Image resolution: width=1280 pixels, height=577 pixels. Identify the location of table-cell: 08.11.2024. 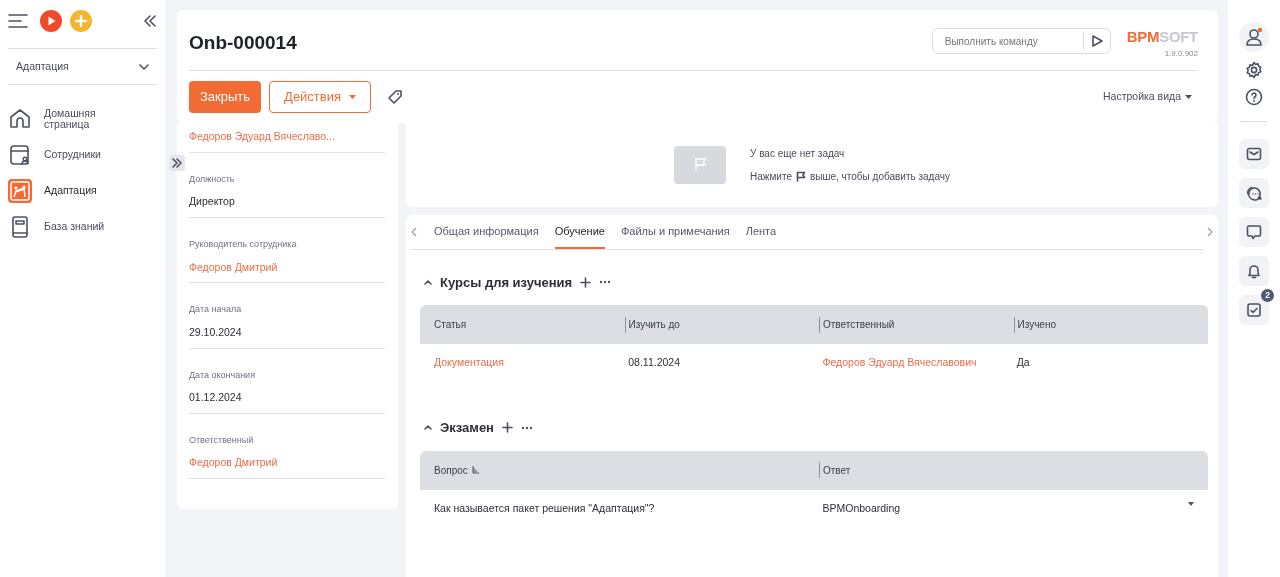
(654, 362).